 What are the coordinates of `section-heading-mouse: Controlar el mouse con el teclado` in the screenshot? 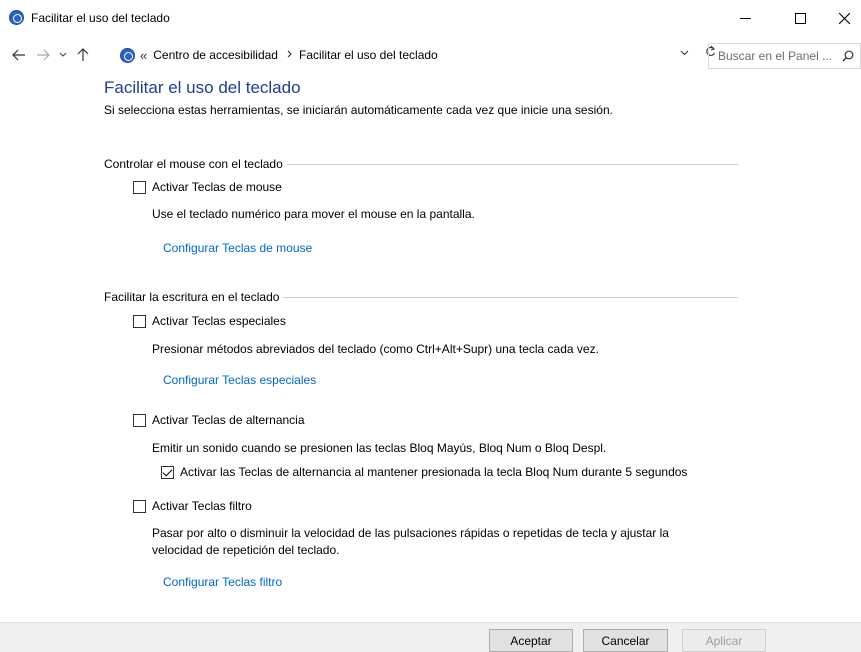 It's located at (421, 164).